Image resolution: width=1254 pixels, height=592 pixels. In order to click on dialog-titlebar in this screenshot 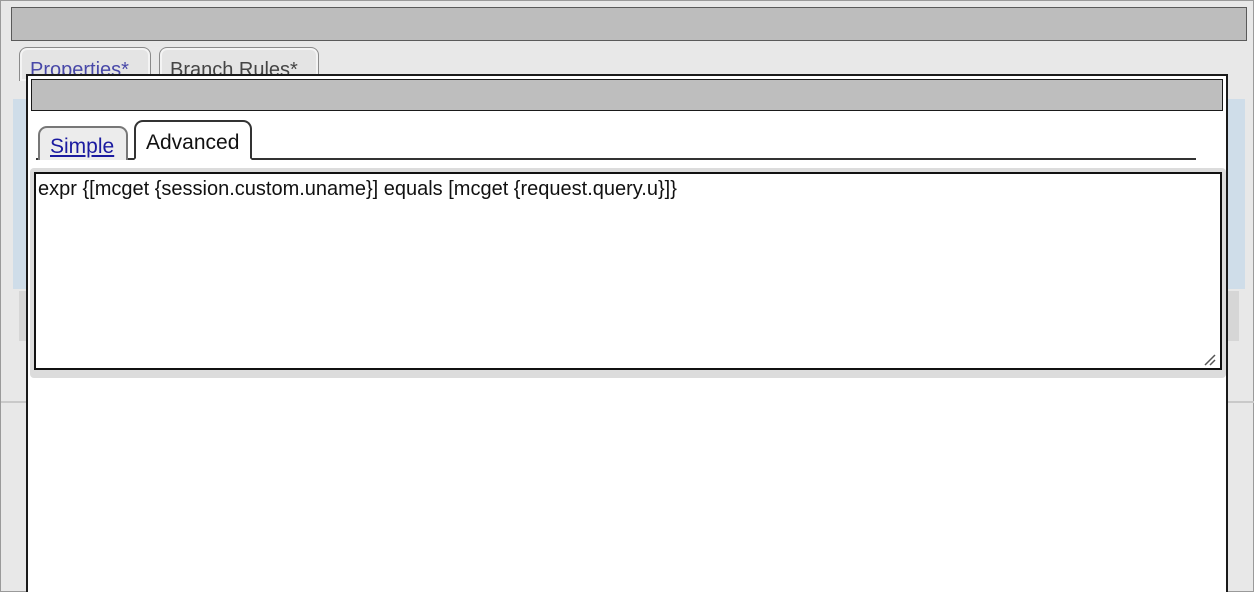, I will do `click(627, 95)`.